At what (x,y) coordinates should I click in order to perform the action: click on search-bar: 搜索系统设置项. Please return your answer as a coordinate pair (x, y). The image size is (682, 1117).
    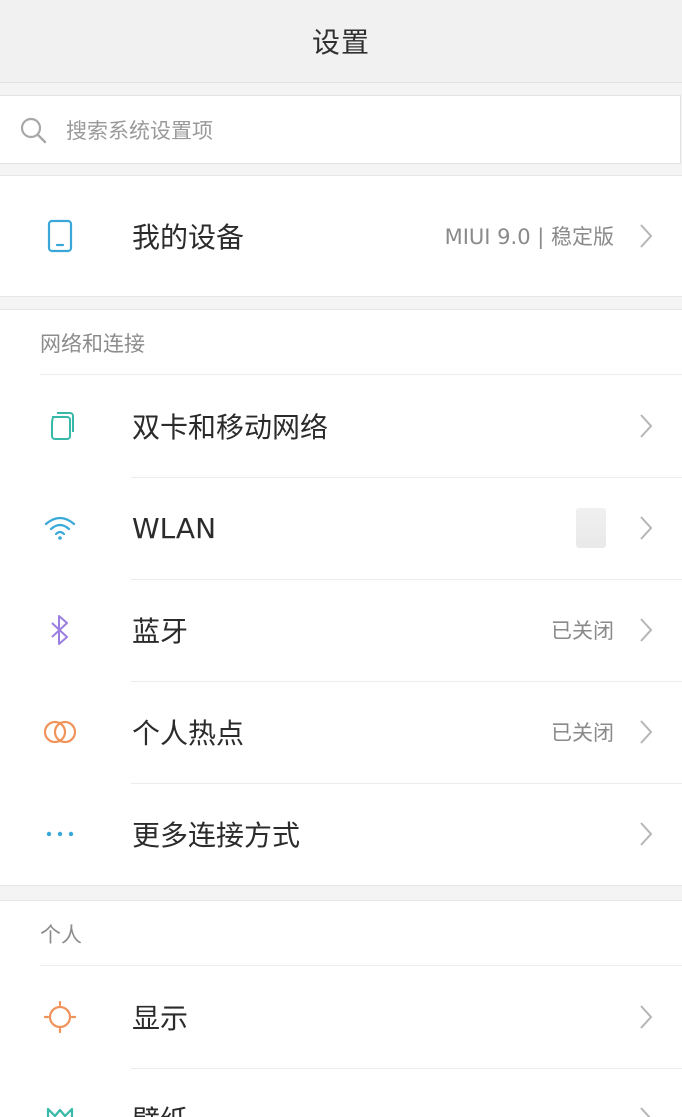
    Looking at the image, I should click on (340, 129).